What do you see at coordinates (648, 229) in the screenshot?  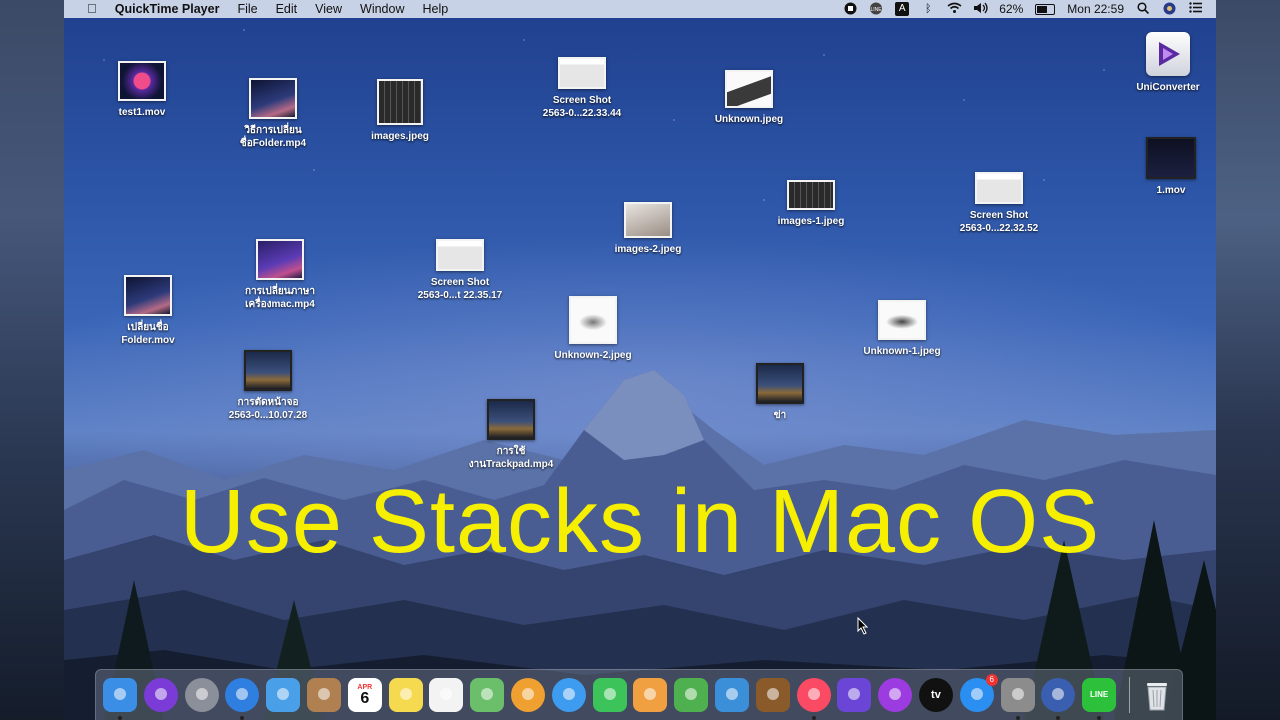 I see `desktop-file-images-2-jpeg: images-2.jpeg` at bounding box center [648, 229].